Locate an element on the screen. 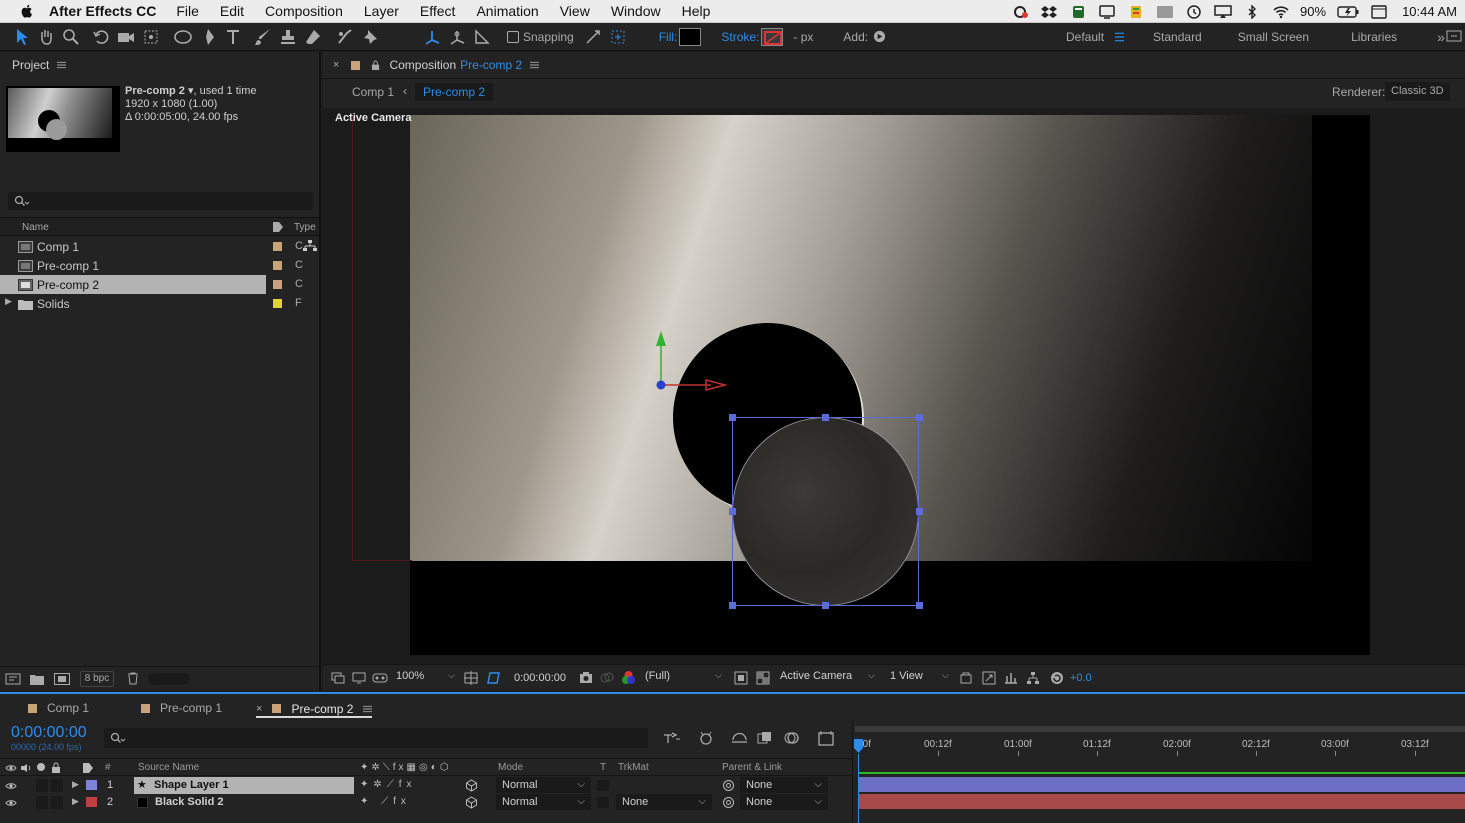  new-composition-icon is located at coordinates (62, 679).